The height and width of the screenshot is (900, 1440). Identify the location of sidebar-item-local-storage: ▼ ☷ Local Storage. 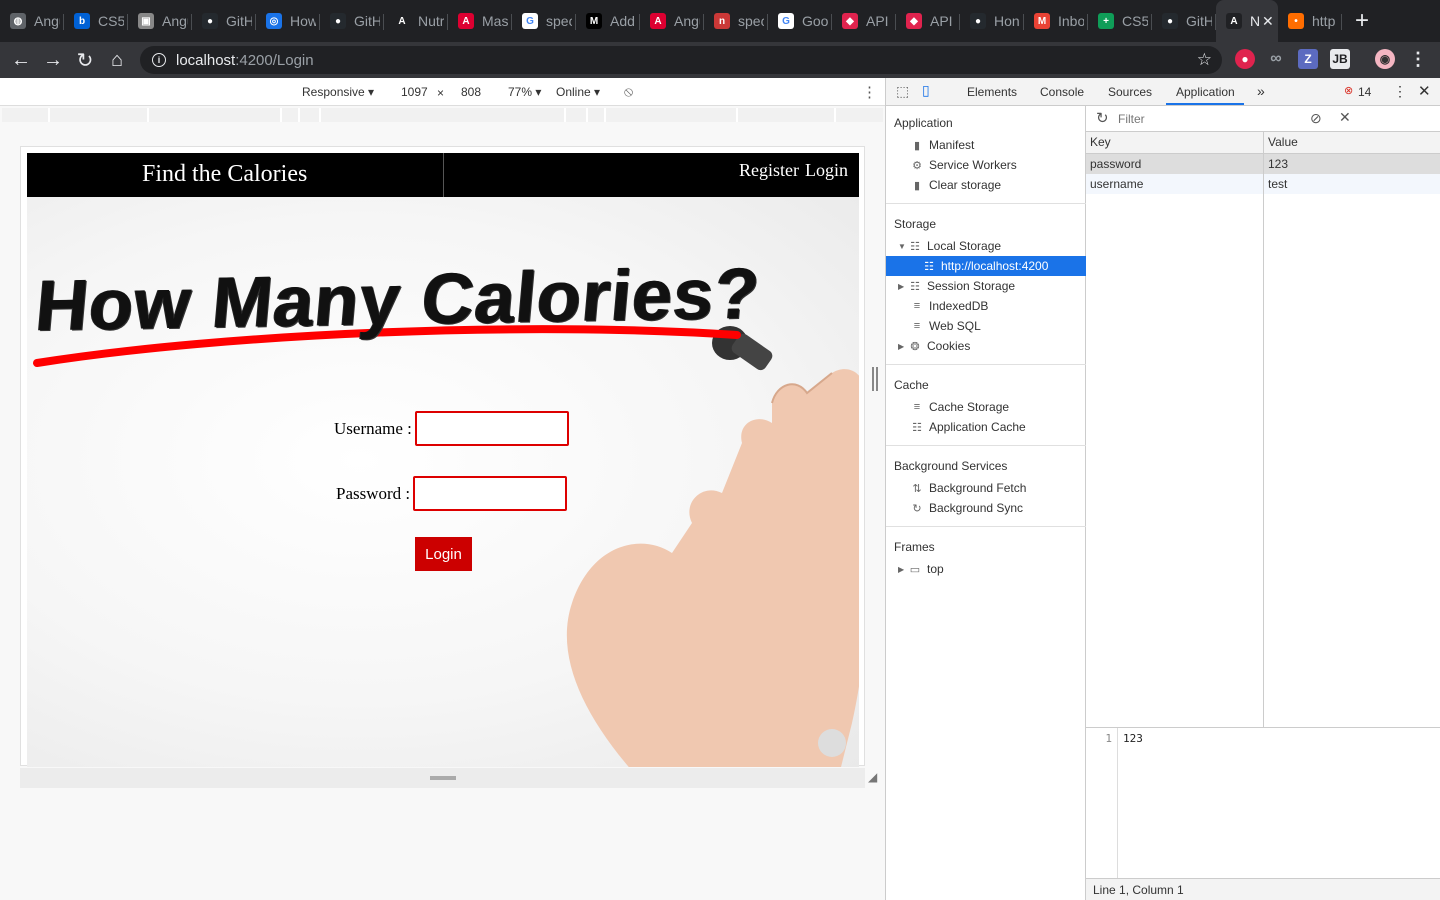
(986, 246).